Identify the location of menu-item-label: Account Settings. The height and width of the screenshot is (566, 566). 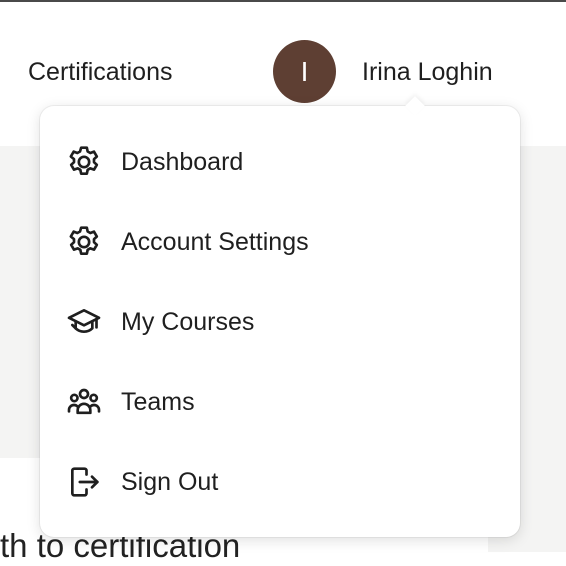
(215, 242).